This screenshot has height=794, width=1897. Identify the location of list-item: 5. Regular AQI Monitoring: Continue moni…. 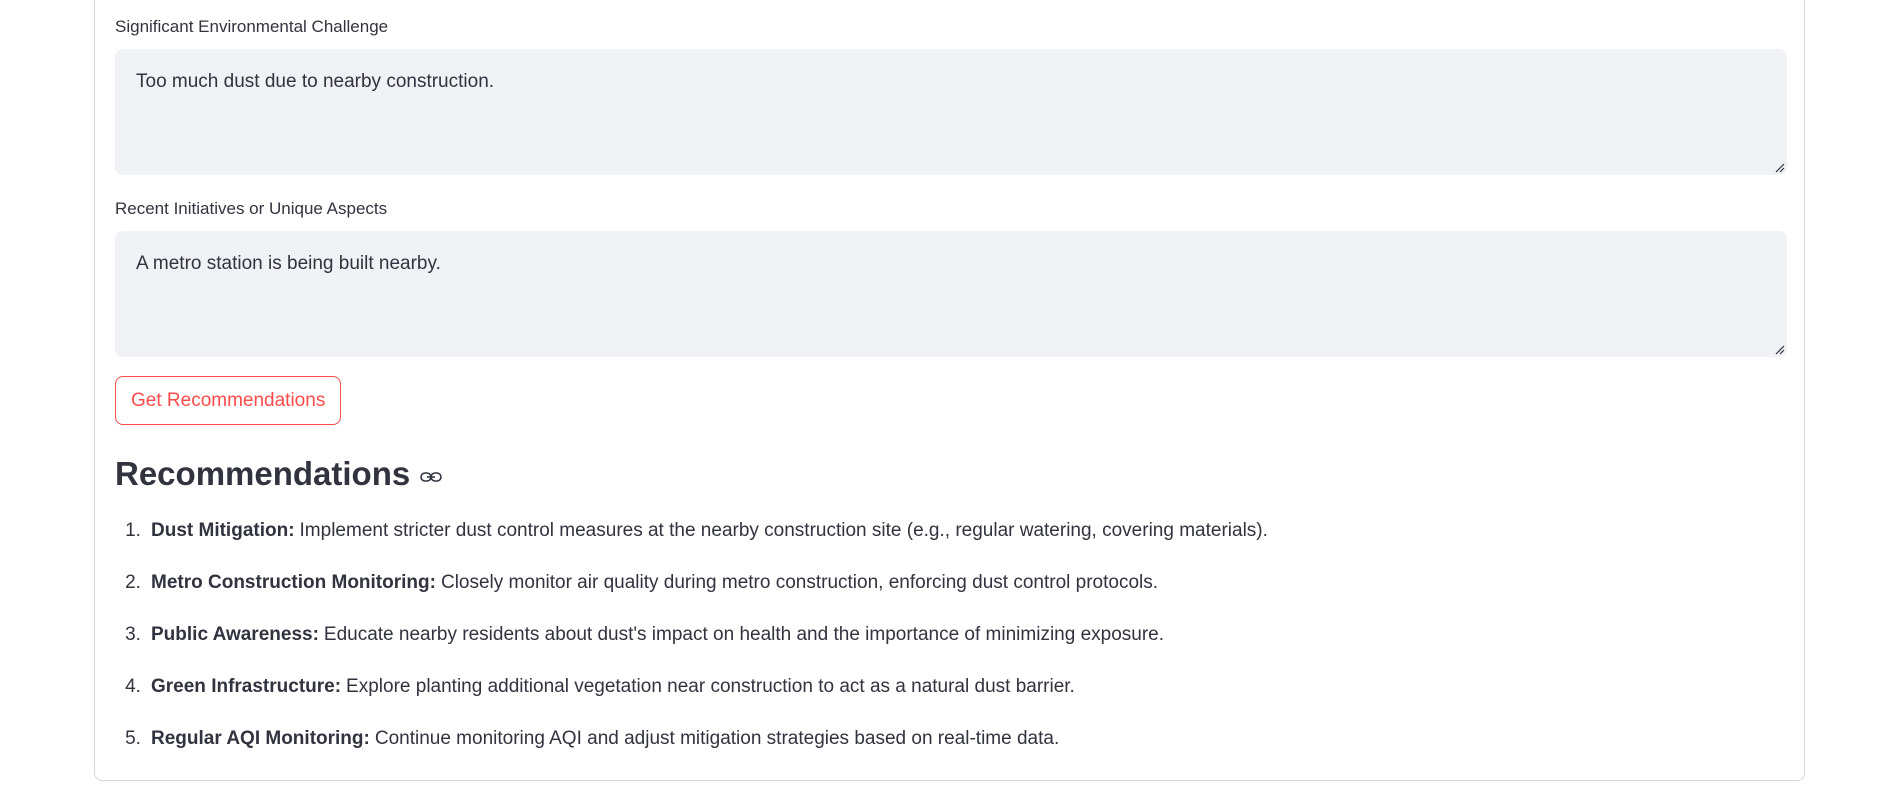
(691, 754).